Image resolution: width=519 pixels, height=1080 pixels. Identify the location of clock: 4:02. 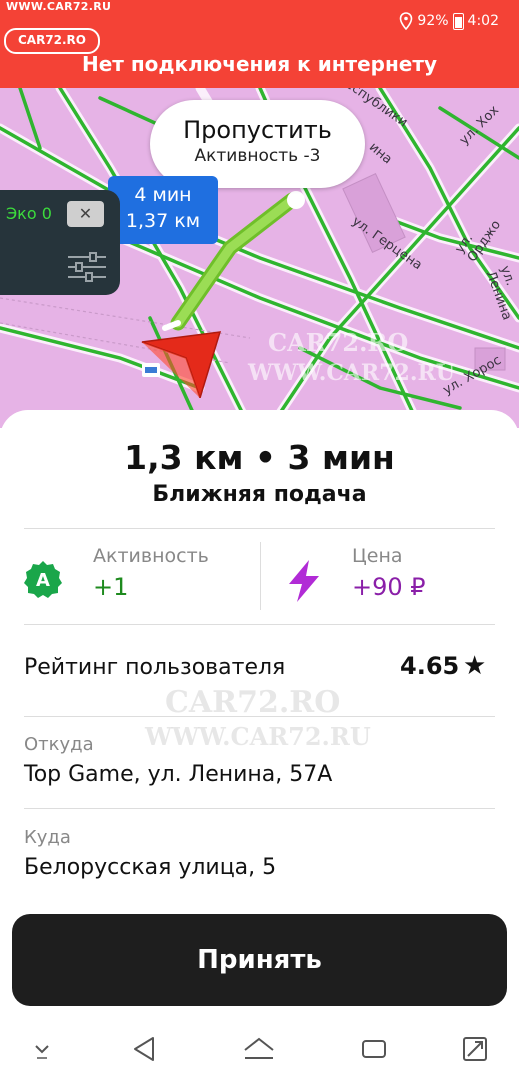
(483, 21).